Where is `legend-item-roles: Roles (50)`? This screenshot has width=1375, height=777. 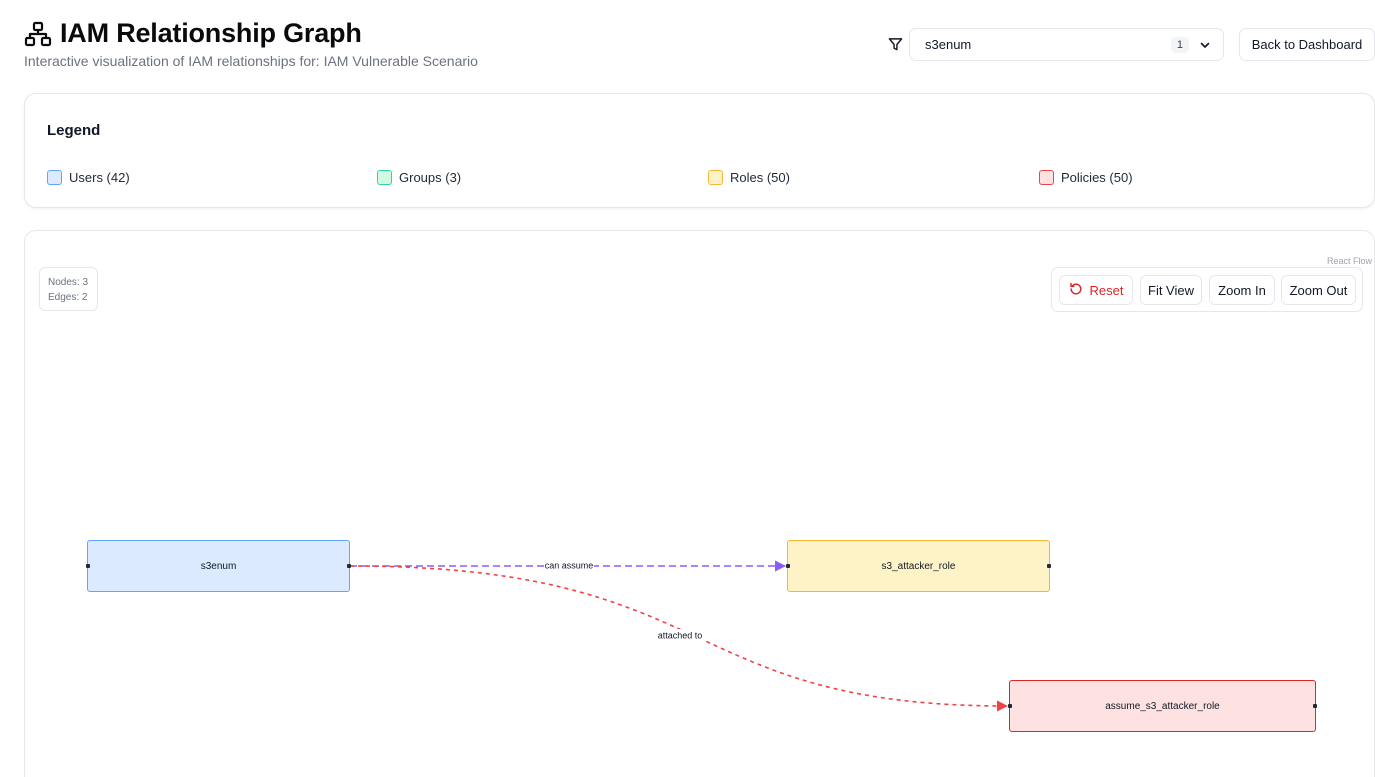
legend-item-roles: Roles (50) is located at coordinates (749, 177).